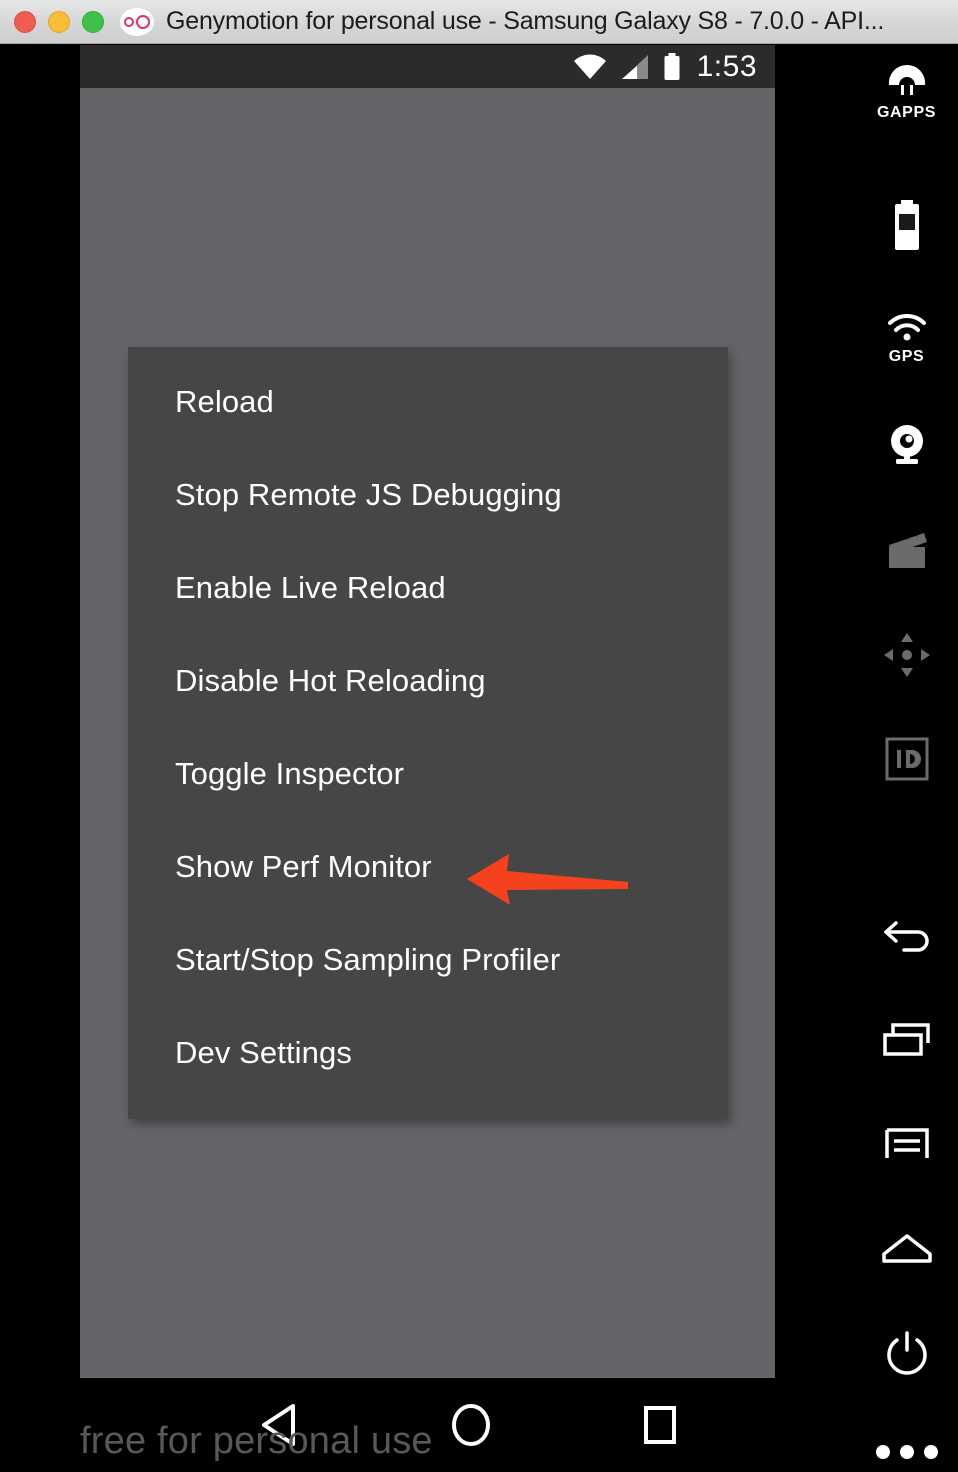  What do you see at coordinates (428, 1052) in the screenshot?
I see `menu-item-dev-settings: Dev Settings` at bounding box center [428, 1052].